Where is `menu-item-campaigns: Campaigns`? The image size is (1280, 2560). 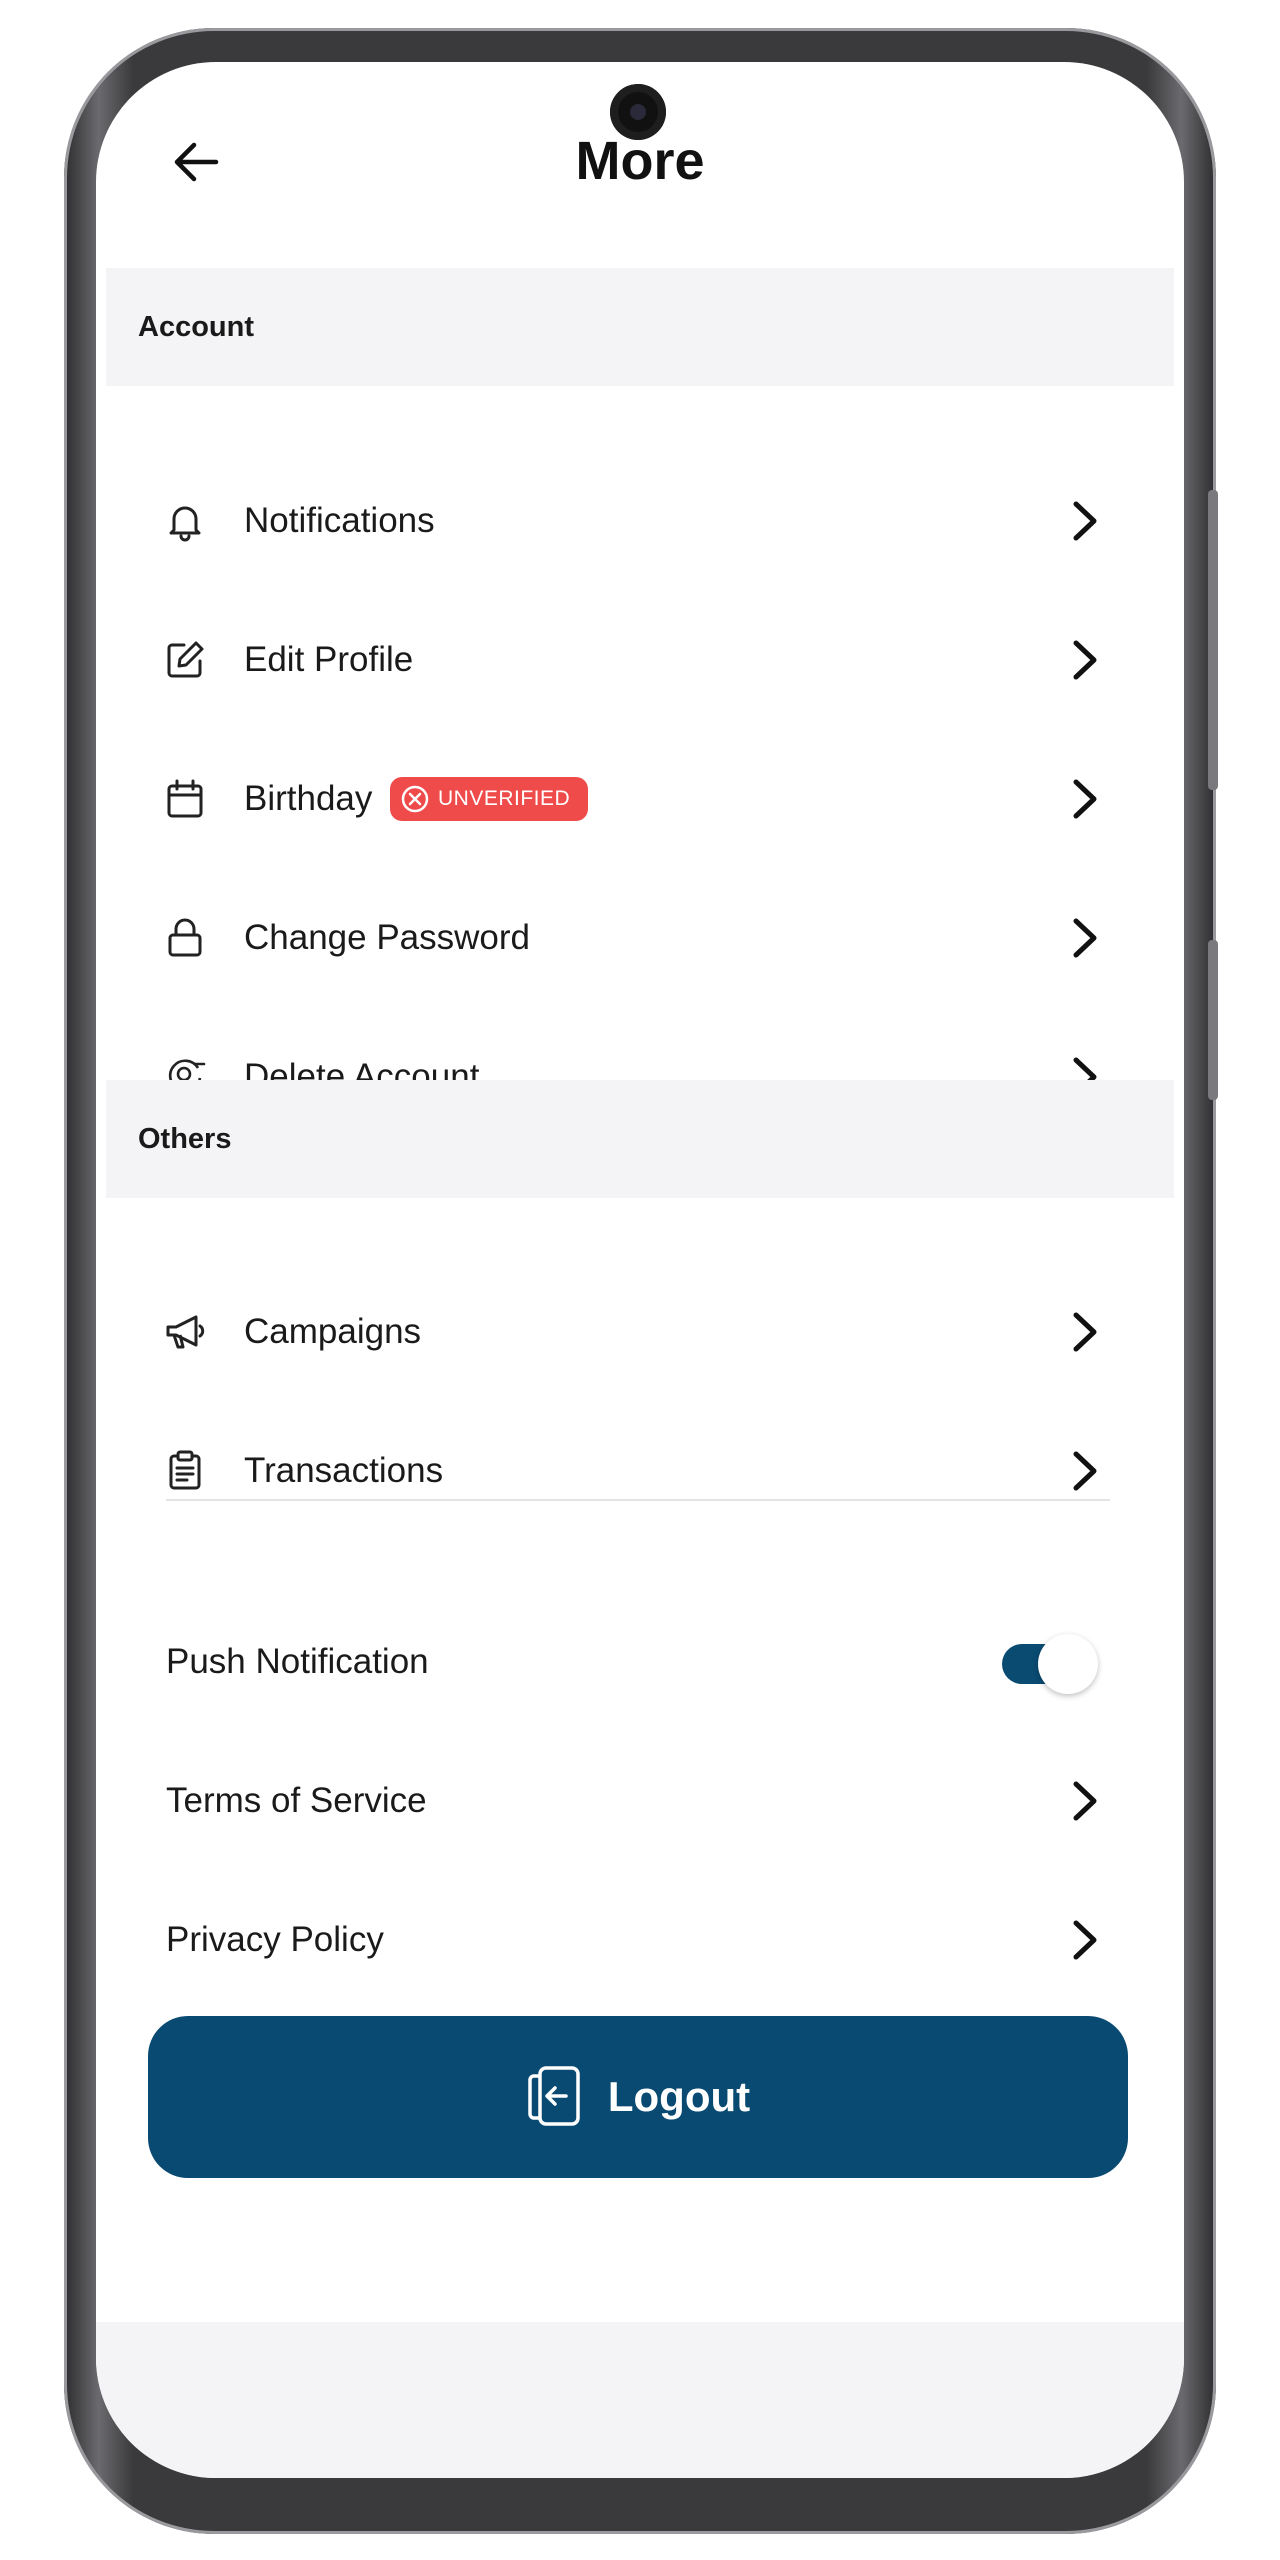 menu-item-campaigns: Campaigns is located at coordinates (640, 1331).